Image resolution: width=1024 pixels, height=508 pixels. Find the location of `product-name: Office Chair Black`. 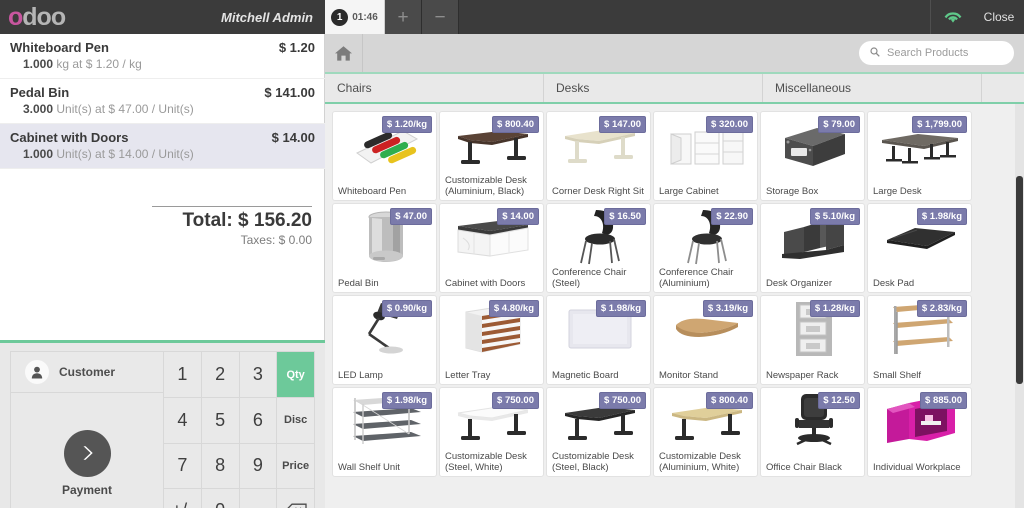

product-name: Office Chair Black is located at coordinates (804, 467).